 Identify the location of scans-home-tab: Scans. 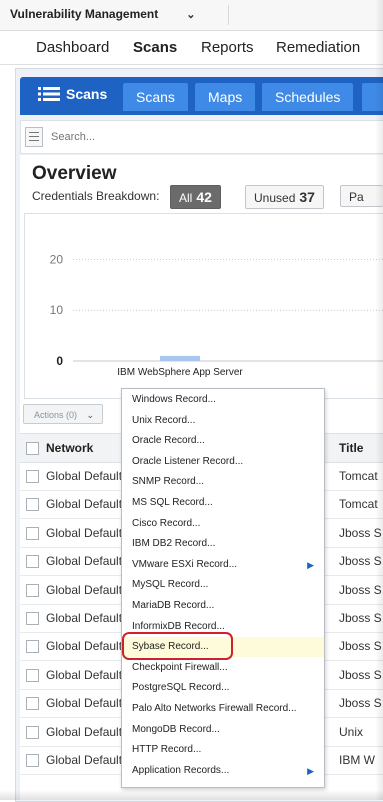
(72, 94).